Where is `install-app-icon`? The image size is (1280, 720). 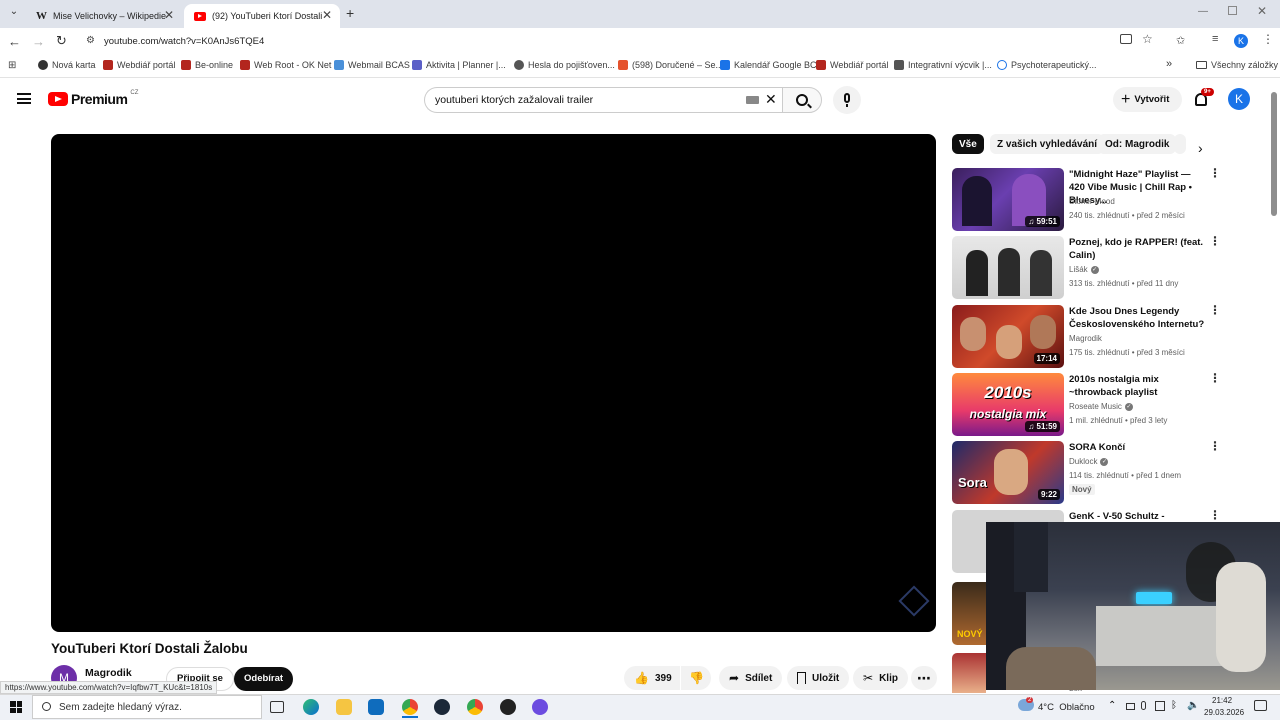 install-app-icon is located at coordinates (1126, 39).